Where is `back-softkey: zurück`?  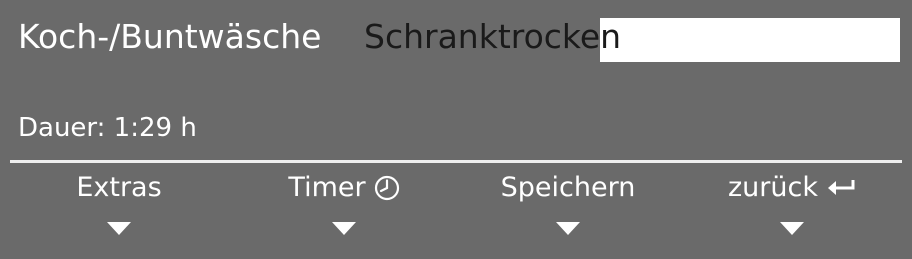 back-softkey: zurück is located at coordinates (792, 210).